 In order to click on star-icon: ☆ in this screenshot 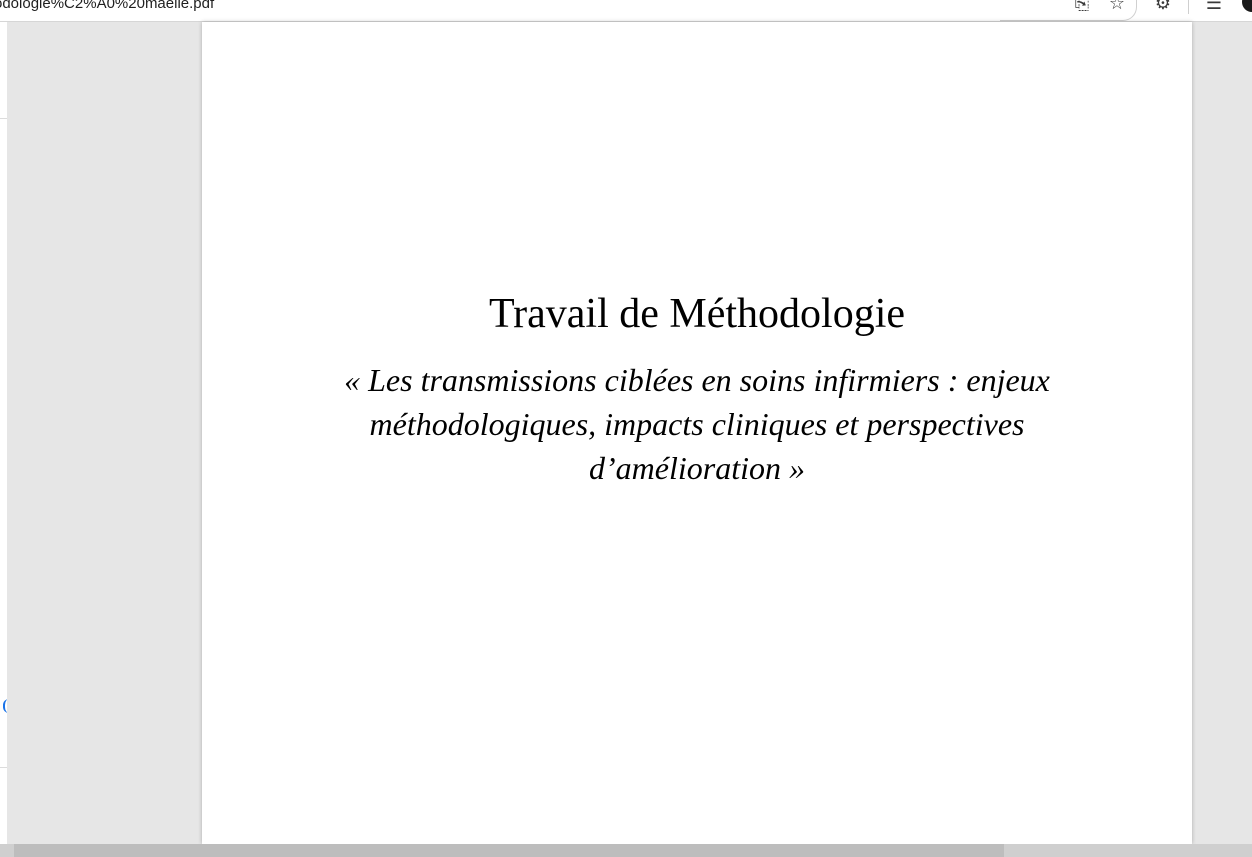, I will do `click(1117, 7)`.